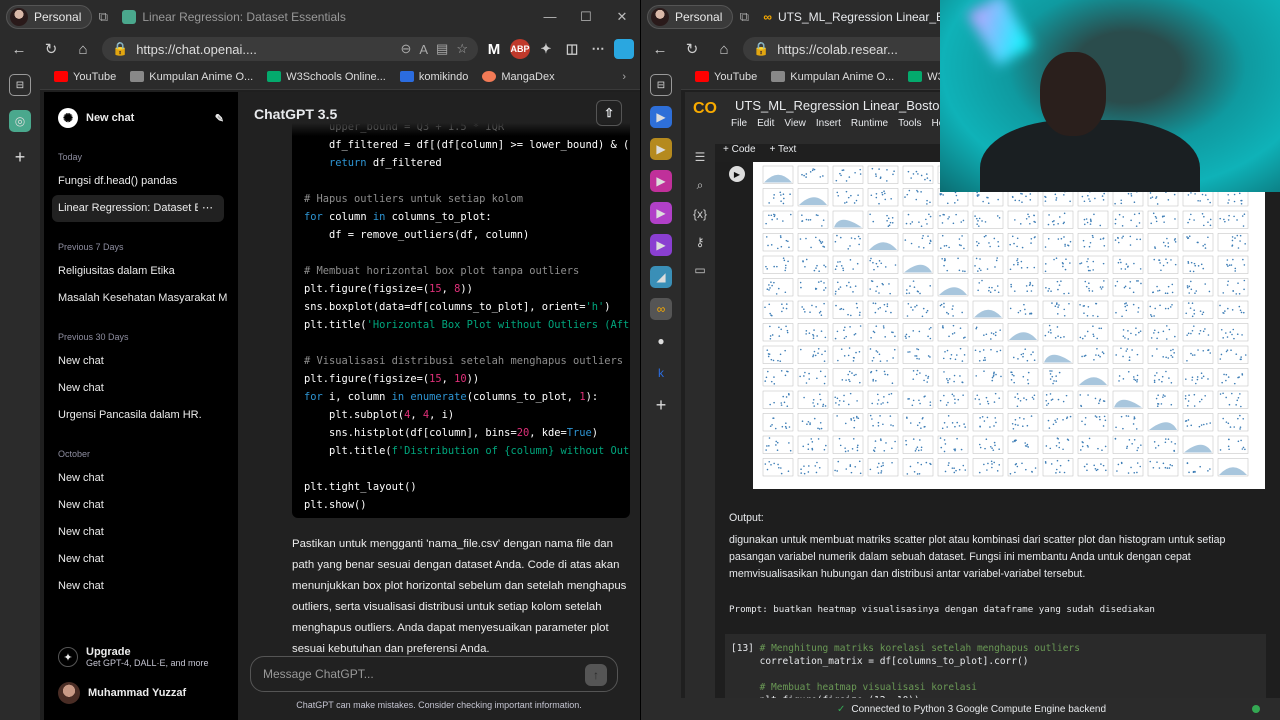 The image size is (1280, 720). What do you see at coordinates (137, 415) in the screenshot?
I see `history-item: Urgensi Pancasila dalam HR.` at bounding box center [137, 415].